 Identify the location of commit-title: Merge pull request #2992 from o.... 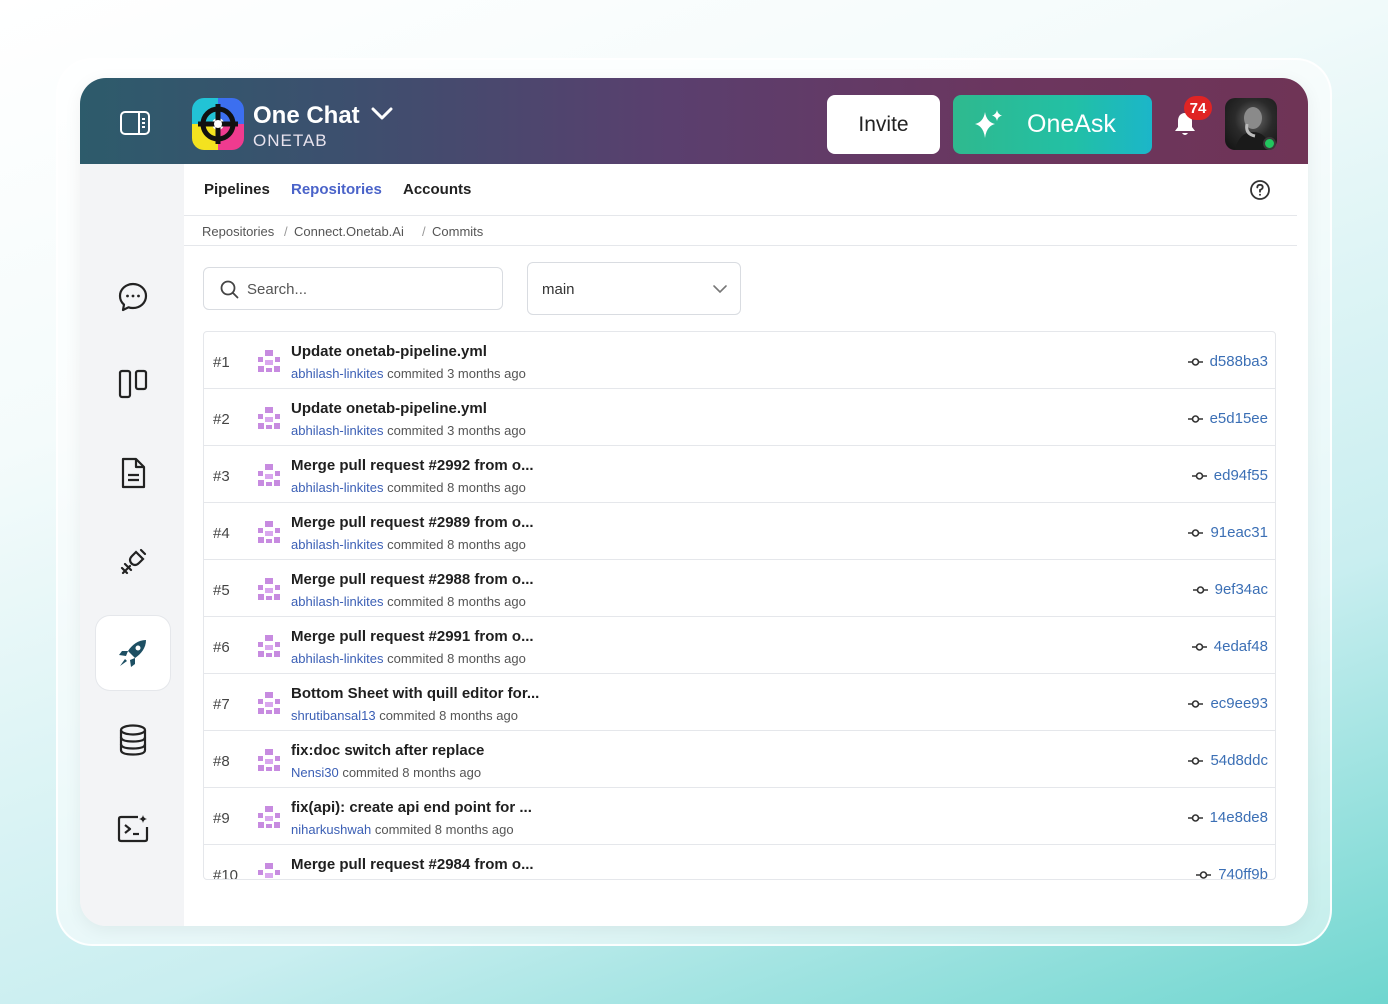
(412, 465).